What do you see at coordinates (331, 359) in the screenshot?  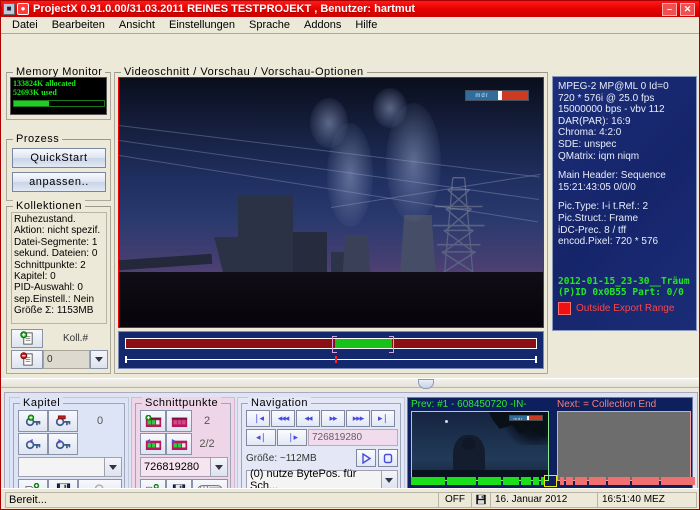 I see `timeline-scale` at bounding box center [331, 359].